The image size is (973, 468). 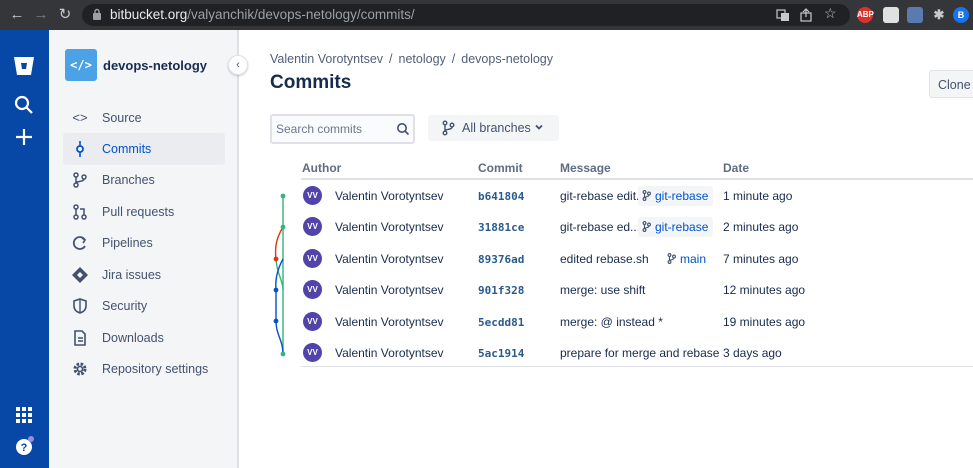 I want to click on sidebar-item-commits: Commits, so click(x=144, y=149).